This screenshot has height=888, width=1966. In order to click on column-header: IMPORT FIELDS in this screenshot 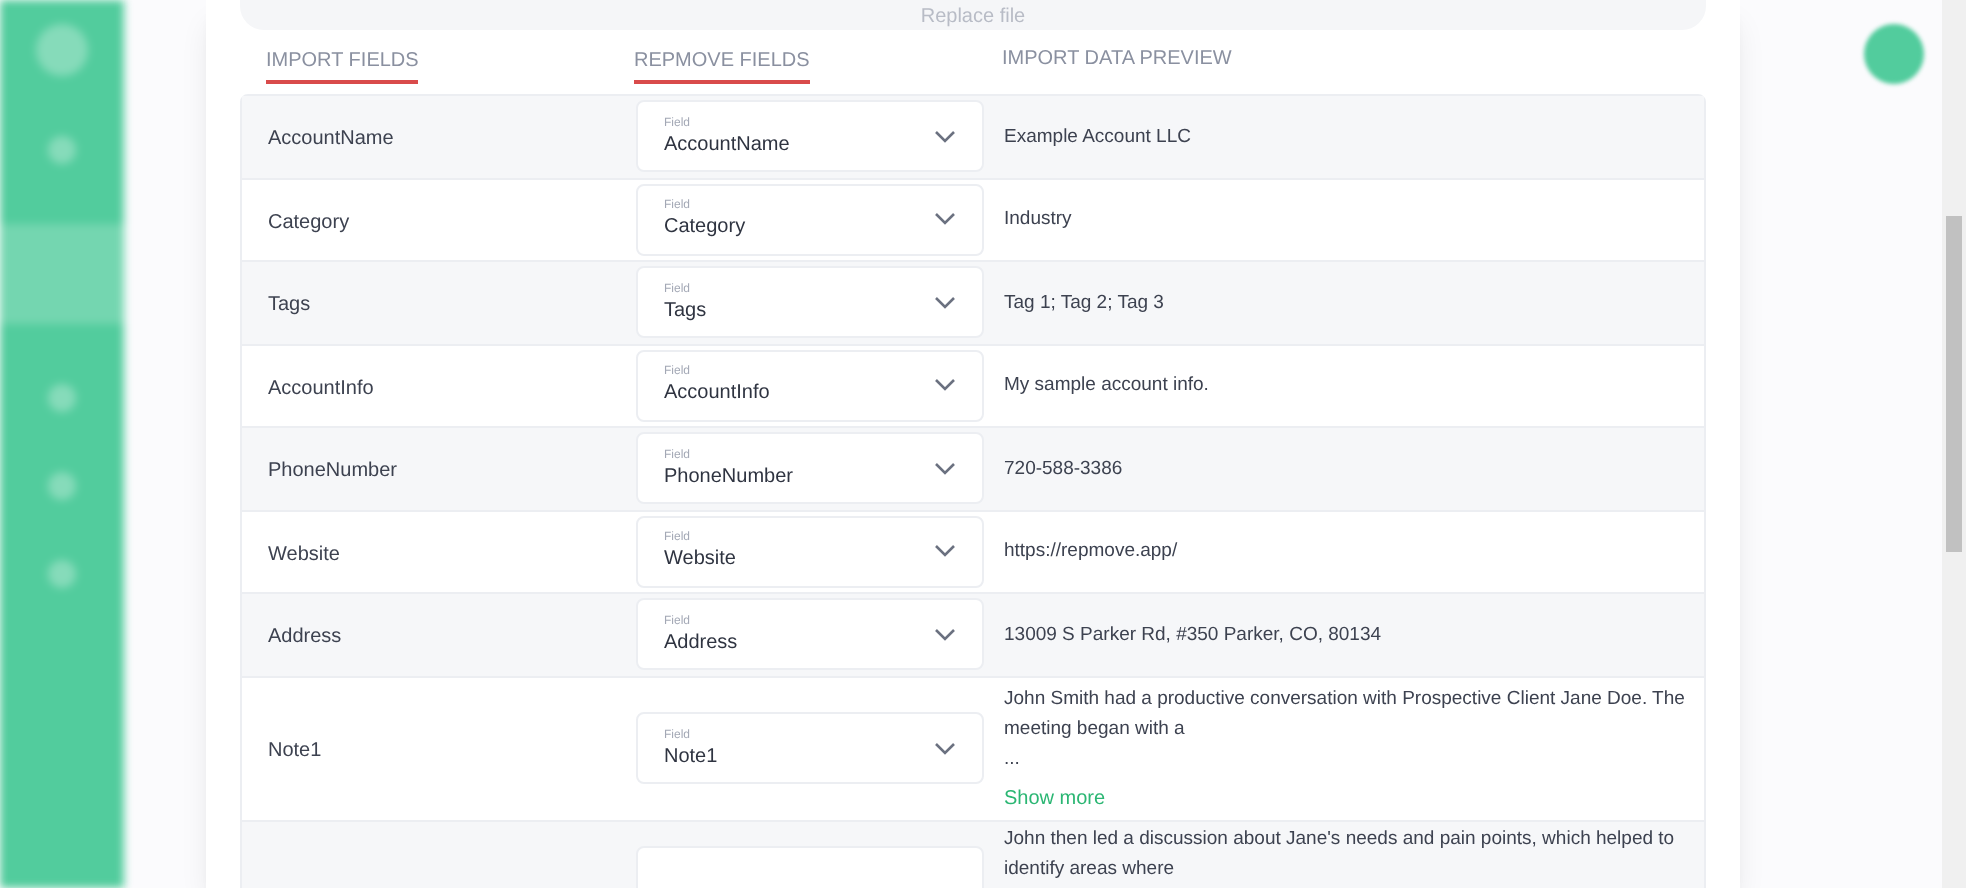, I will do `click(342, 66)`.